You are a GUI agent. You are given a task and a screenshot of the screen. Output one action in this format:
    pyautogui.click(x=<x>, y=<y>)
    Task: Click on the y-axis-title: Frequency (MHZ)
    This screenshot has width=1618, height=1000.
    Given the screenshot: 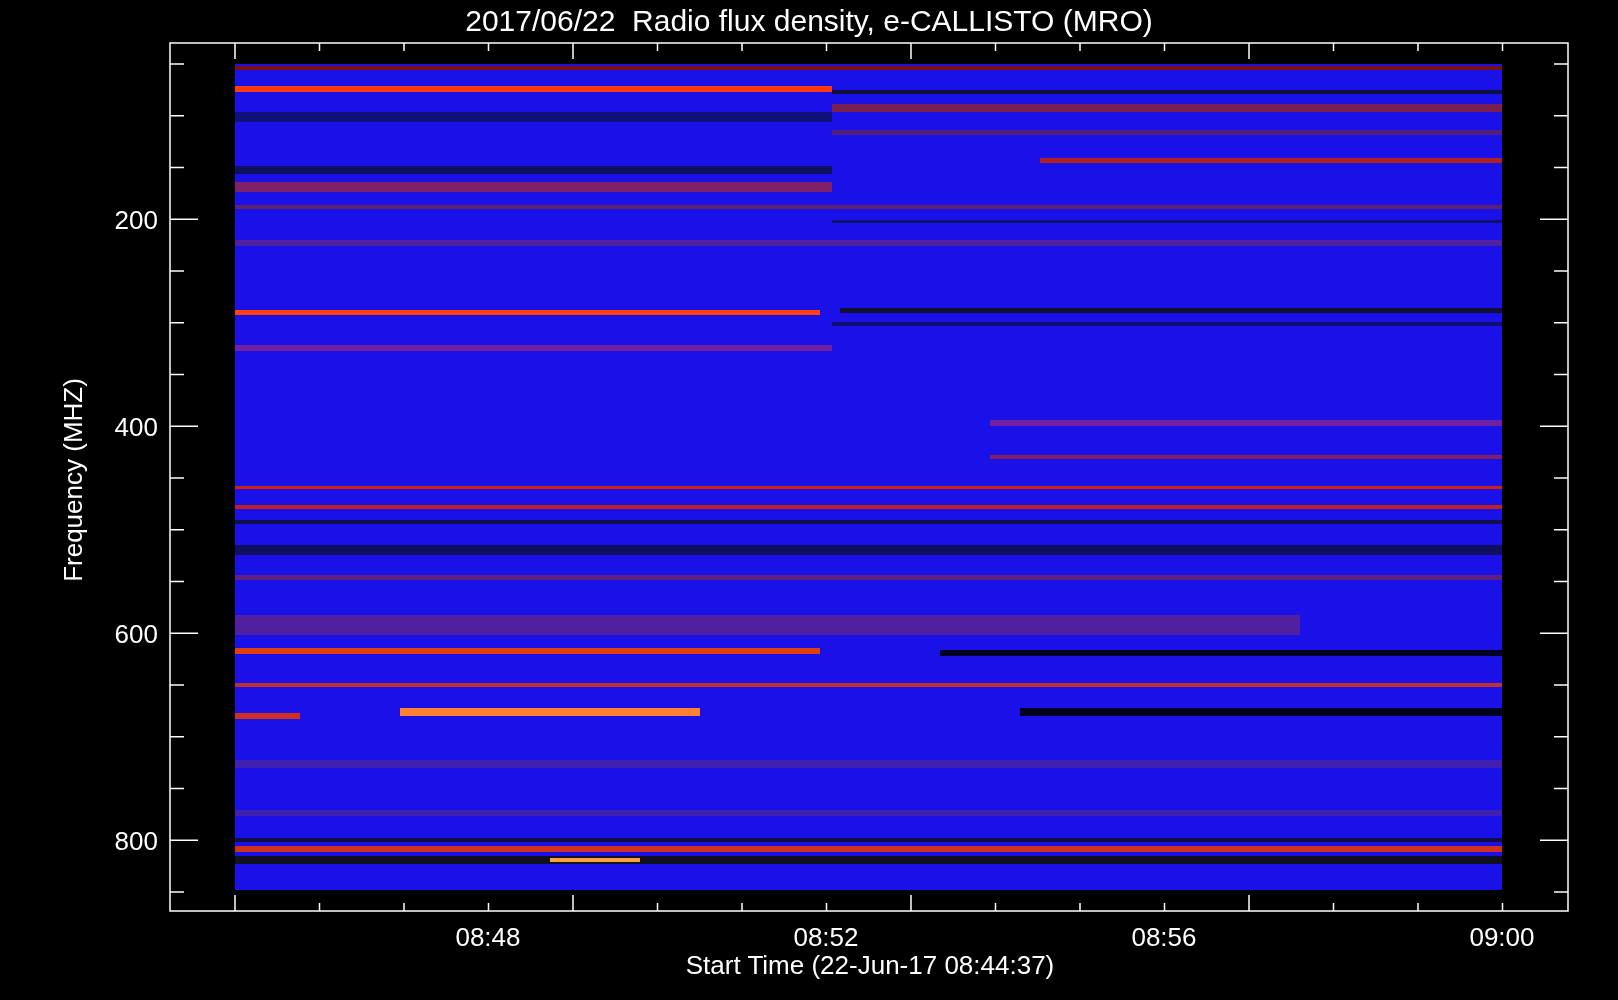 What is the action you would take?
    pyautogui.click(x=73, y=480)
    